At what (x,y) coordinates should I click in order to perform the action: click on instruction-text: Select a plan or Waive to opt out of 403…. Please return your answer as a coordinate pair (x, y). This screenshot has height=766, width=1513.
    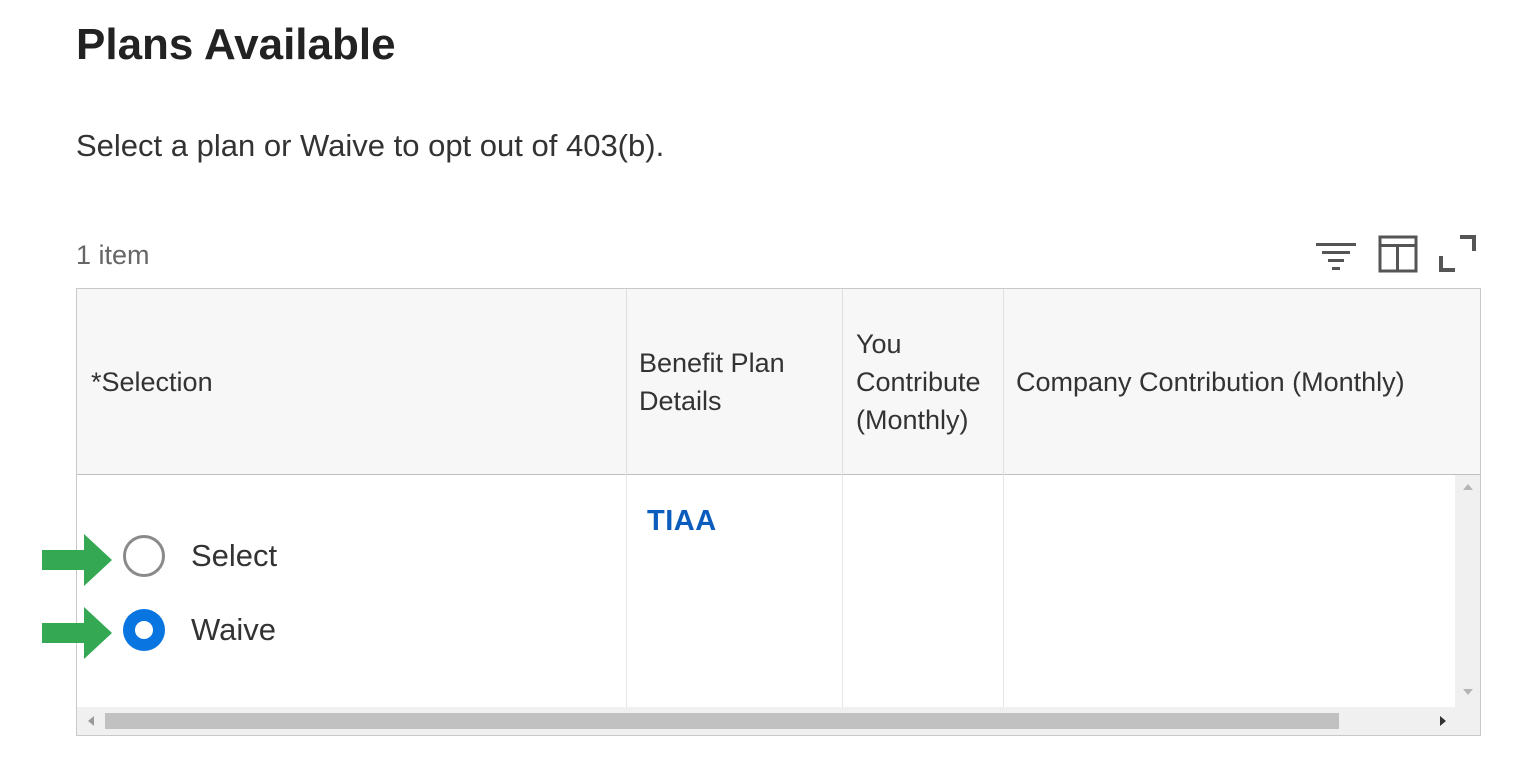
    Looking at the image, I should click on (370, 145).